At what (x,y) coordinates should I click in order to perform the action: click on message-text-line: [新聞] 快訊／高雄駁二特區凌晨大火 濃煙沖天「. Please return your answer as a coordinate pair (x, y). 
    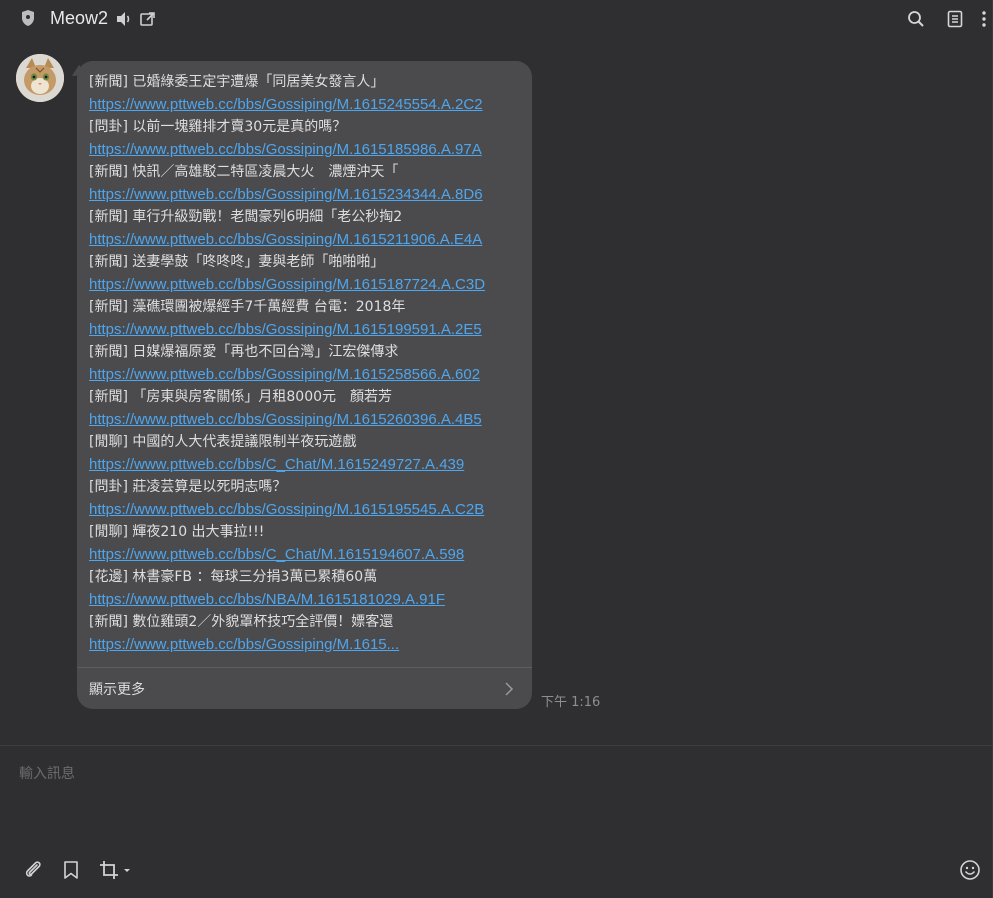
    Looking at the image, I should click on (244, 172).